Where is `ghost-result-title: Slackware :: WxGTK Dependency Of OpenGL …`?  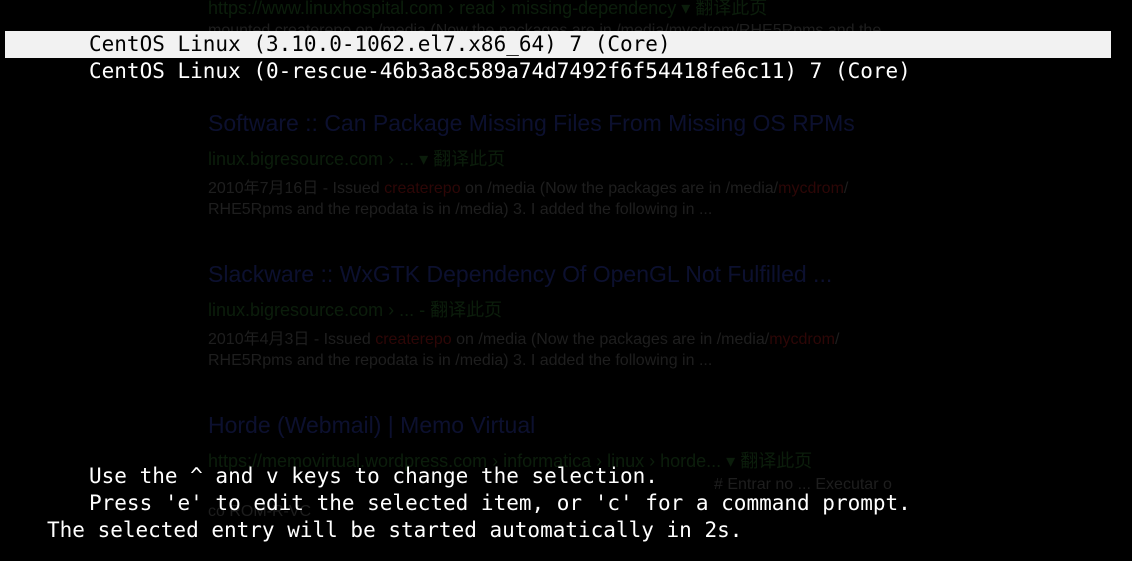 ghost-result-title: Slackware :: WxGTK Dependency Of OpenGL … is located at coordinates (520, 274).